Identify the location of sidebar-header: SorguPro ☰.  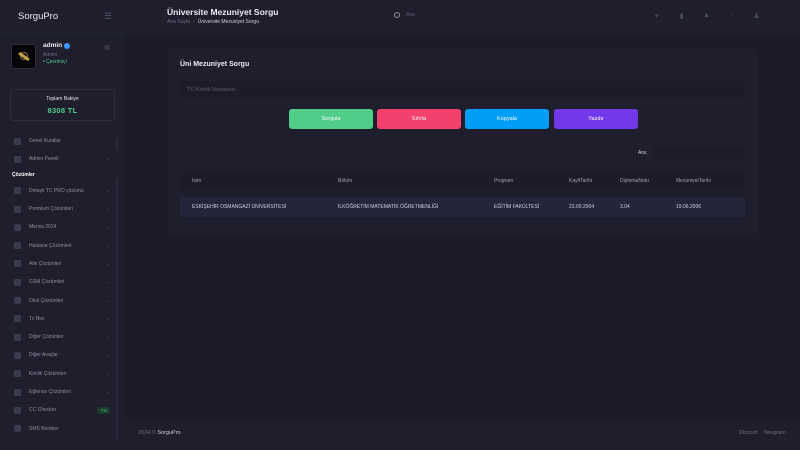
(62, 17).